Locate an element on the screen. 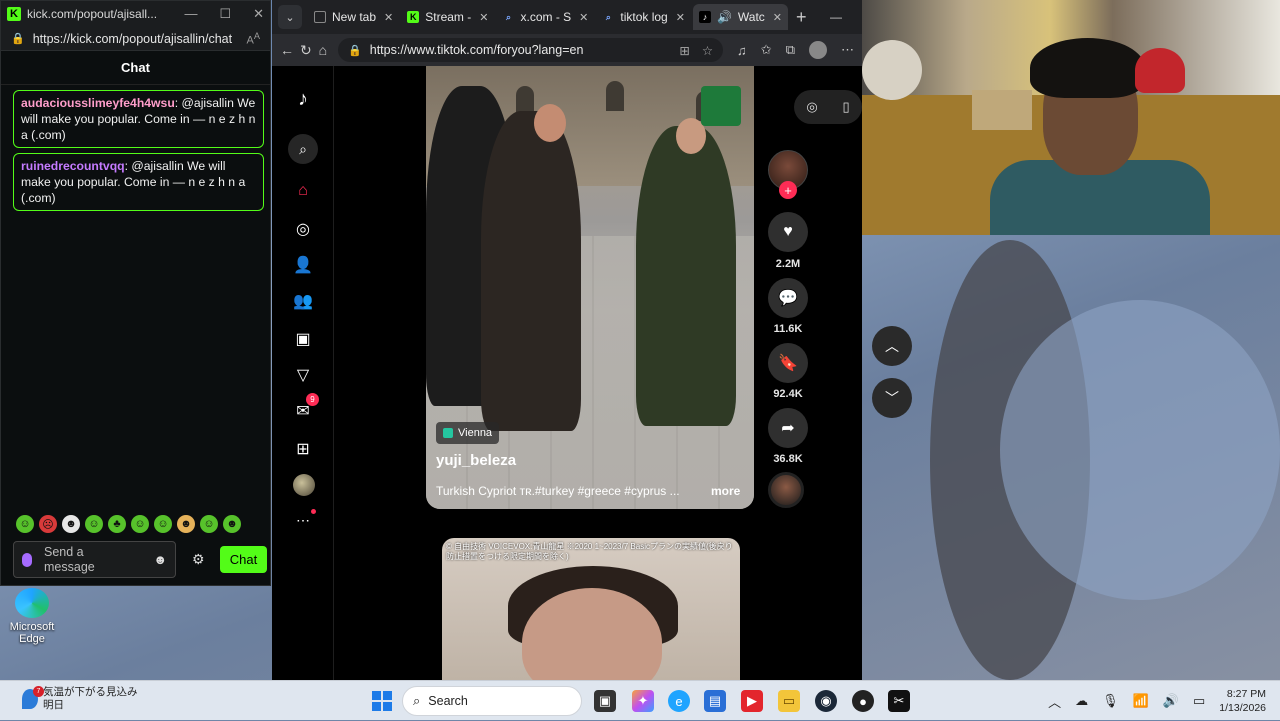  task-view-icon: ▣ is located at coordinates (605, 701).